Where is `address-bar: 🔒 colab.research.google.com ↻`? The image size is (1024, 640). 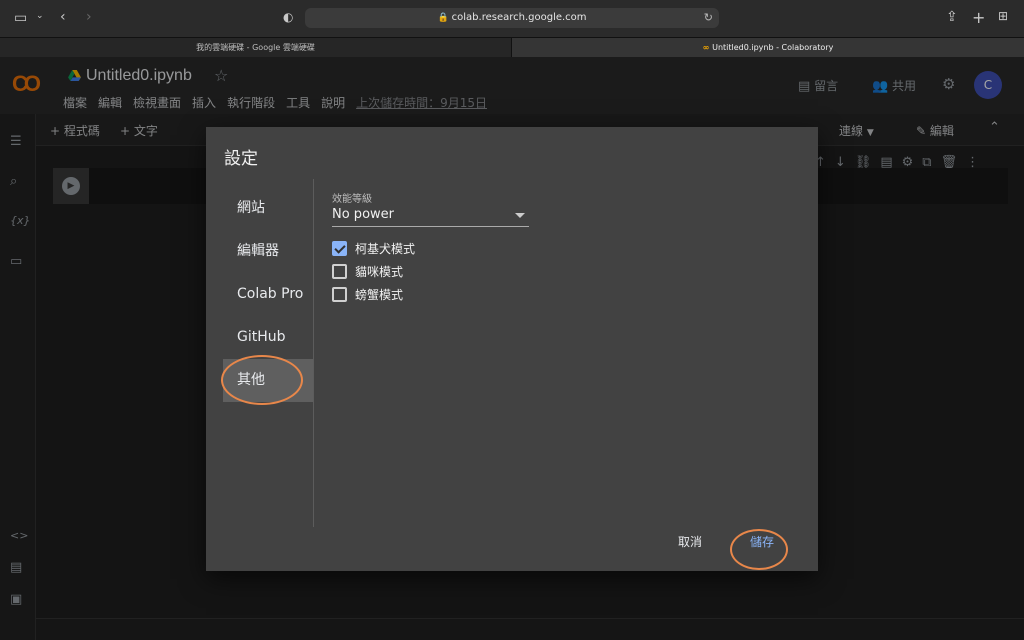 address-bar: 🔒 colab.research.google.com ↻ is located at coordinates (512, 18).